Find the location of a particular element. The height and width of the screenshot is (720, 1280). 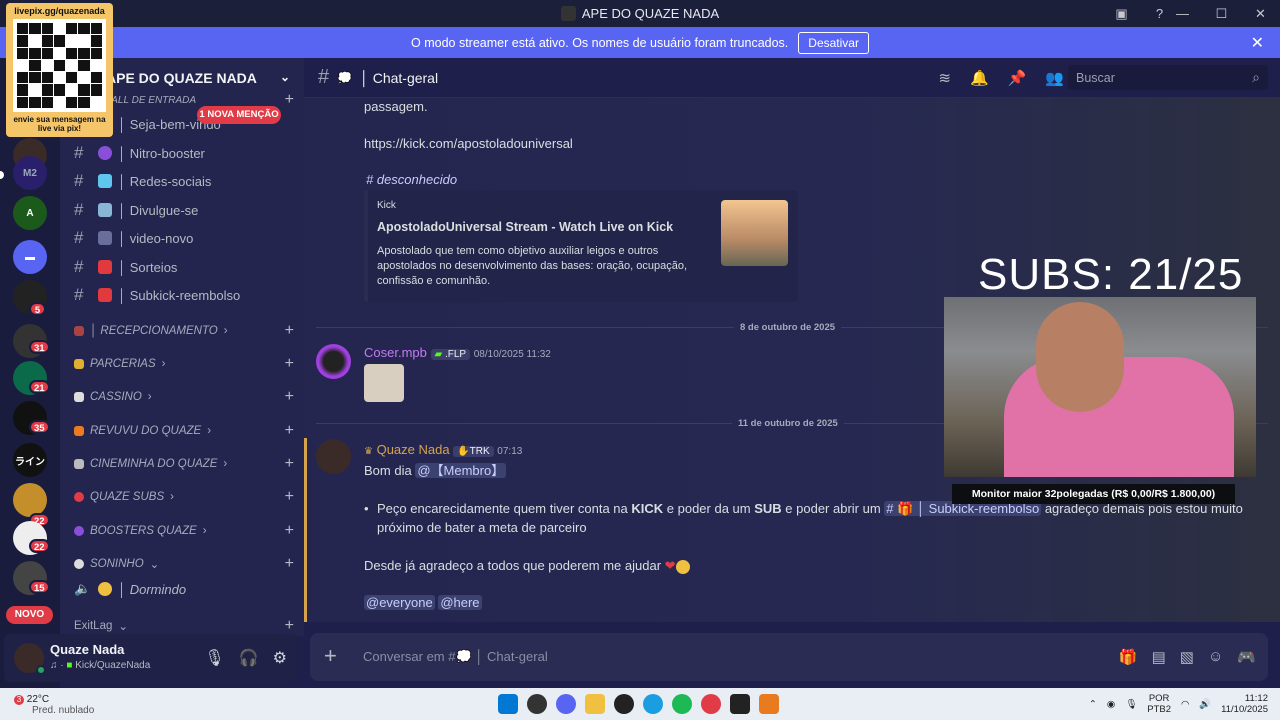

discord-icon is located at coordinates (566, 704).